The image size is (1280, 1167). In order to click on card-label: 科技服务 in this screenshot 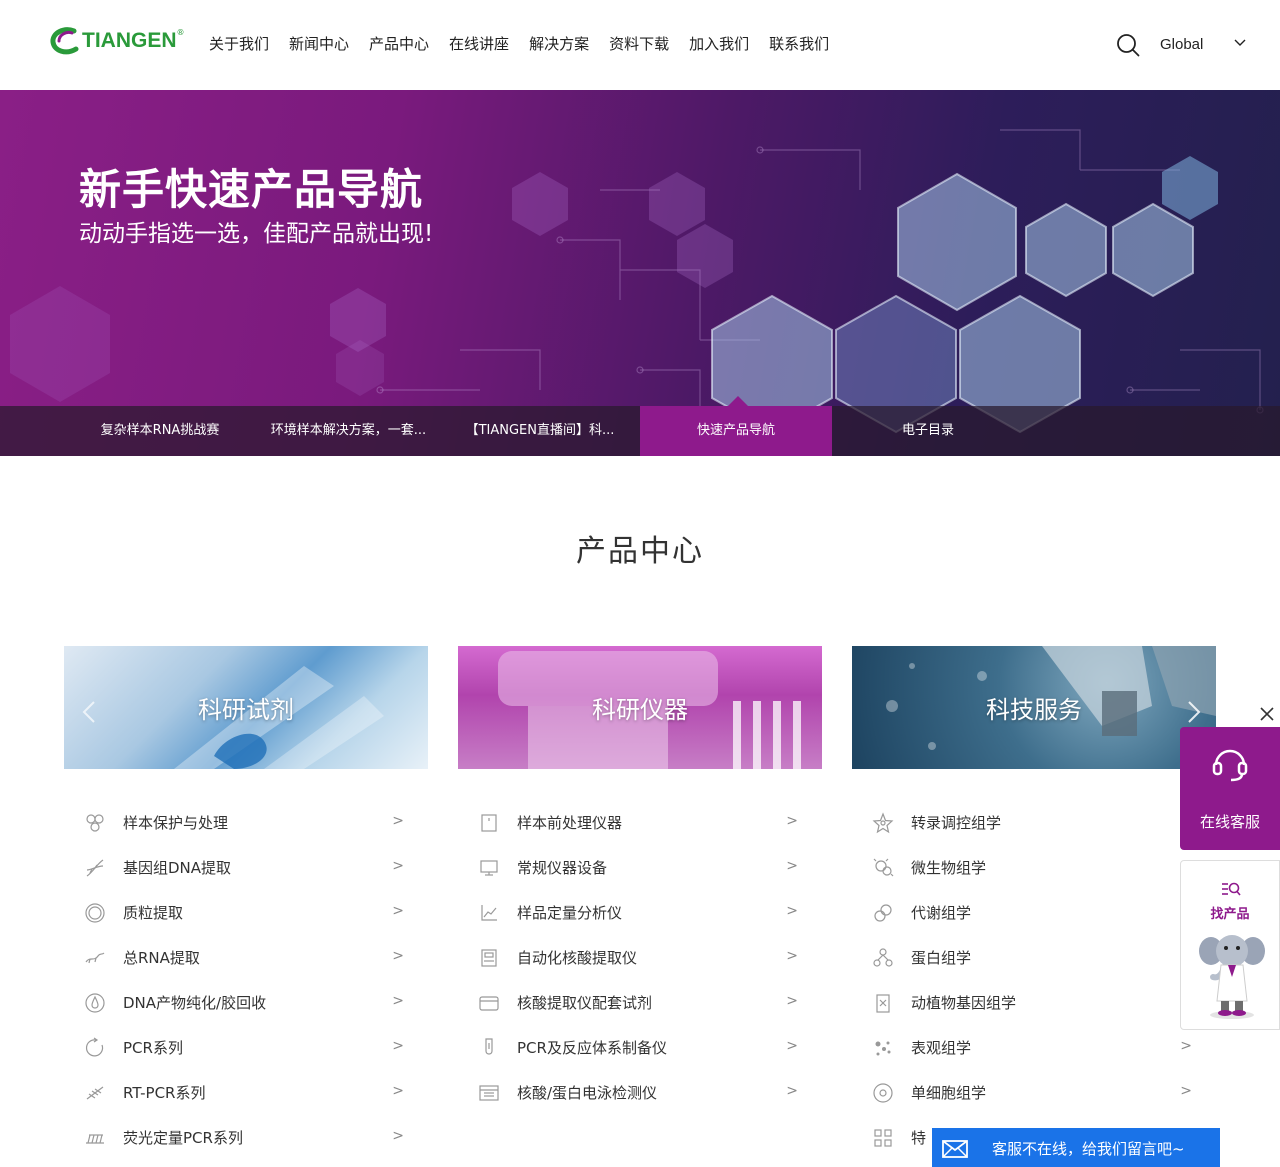, I will do `click(1034, 710)`.